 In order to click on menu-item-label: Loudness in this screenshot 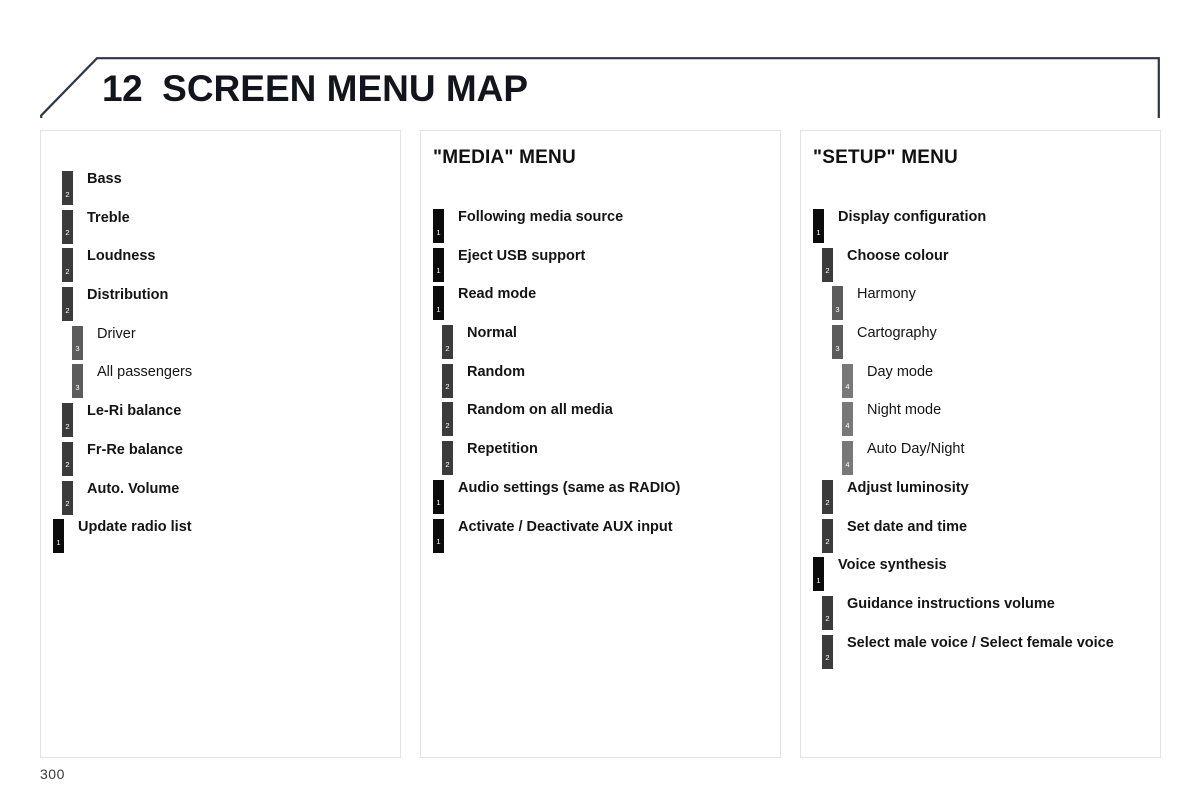, I will do `click(121, 256)`.